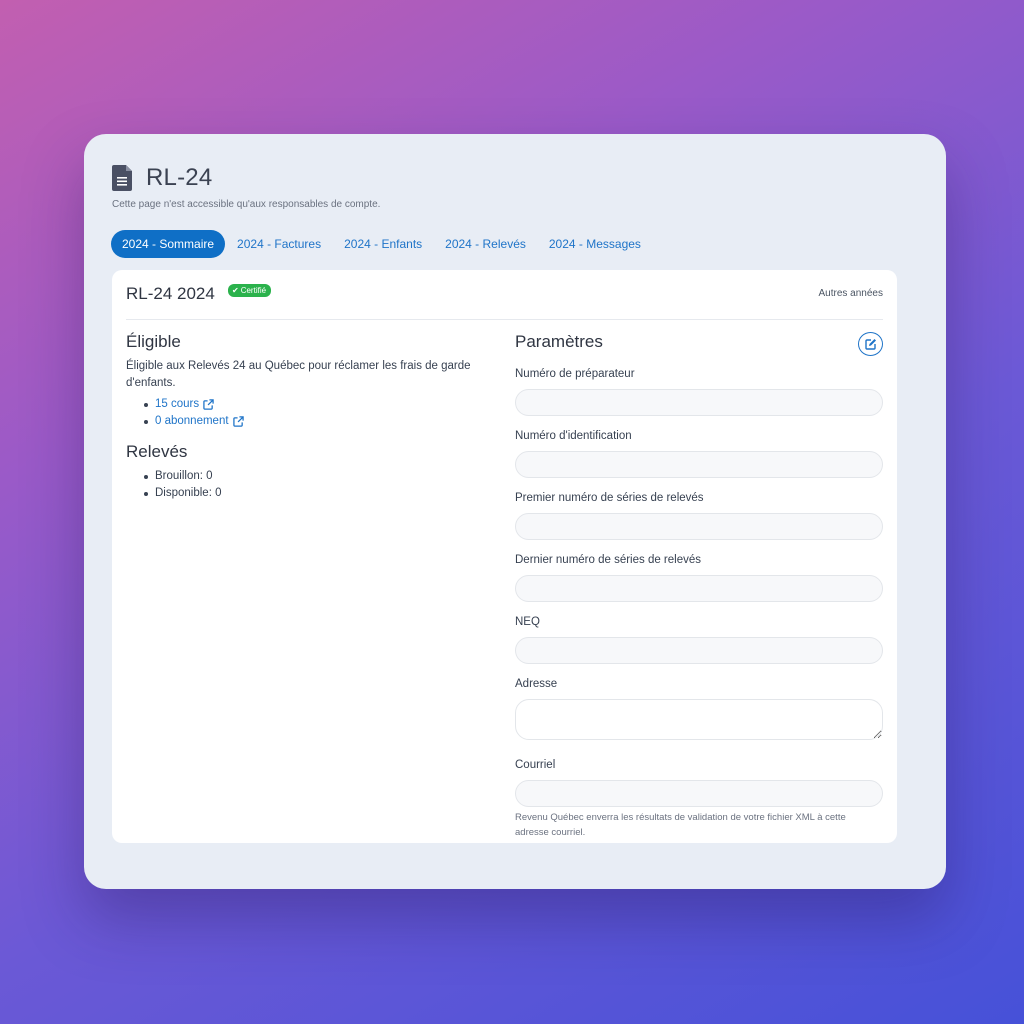 Image resolution: width=1024 pixels, height=1024 pixels. What do you see at coordinates (153, 341) in the screenshot?
I see `eligible-title: Éligible` at bounding box center [153, 341].